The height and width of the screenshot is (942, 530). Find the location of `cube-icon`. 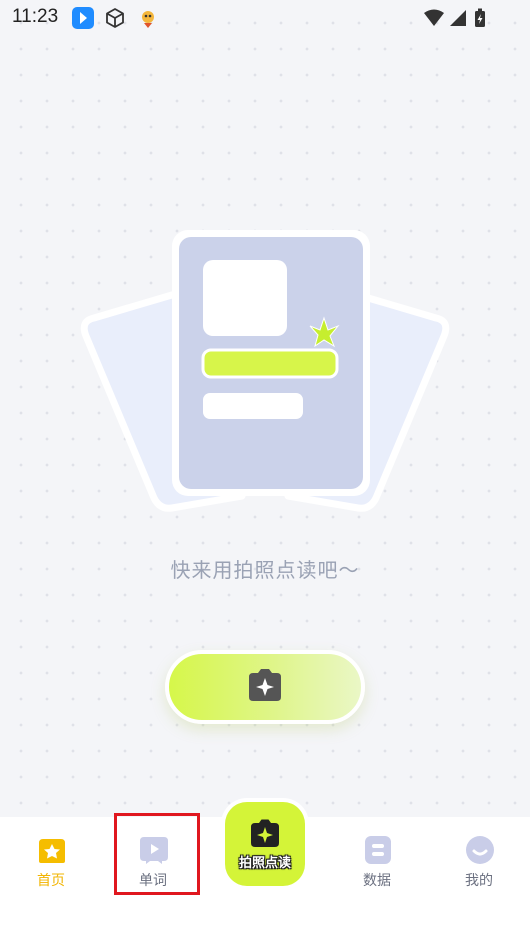

cube-icon is located at coordinates (115, 18).